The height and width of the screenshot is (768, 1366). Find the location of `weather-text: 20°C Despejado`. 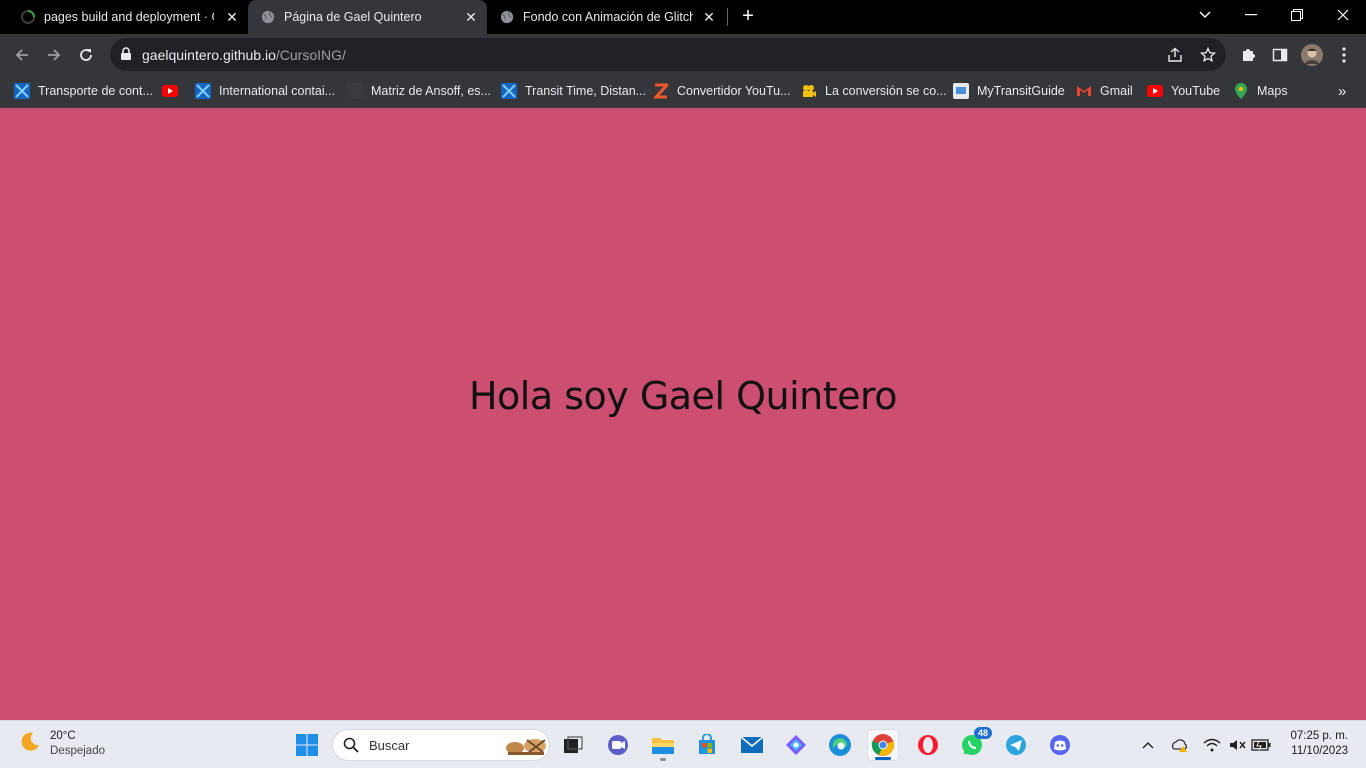

weather-text: 20°C Despejado is located at coordinates (77, 744).